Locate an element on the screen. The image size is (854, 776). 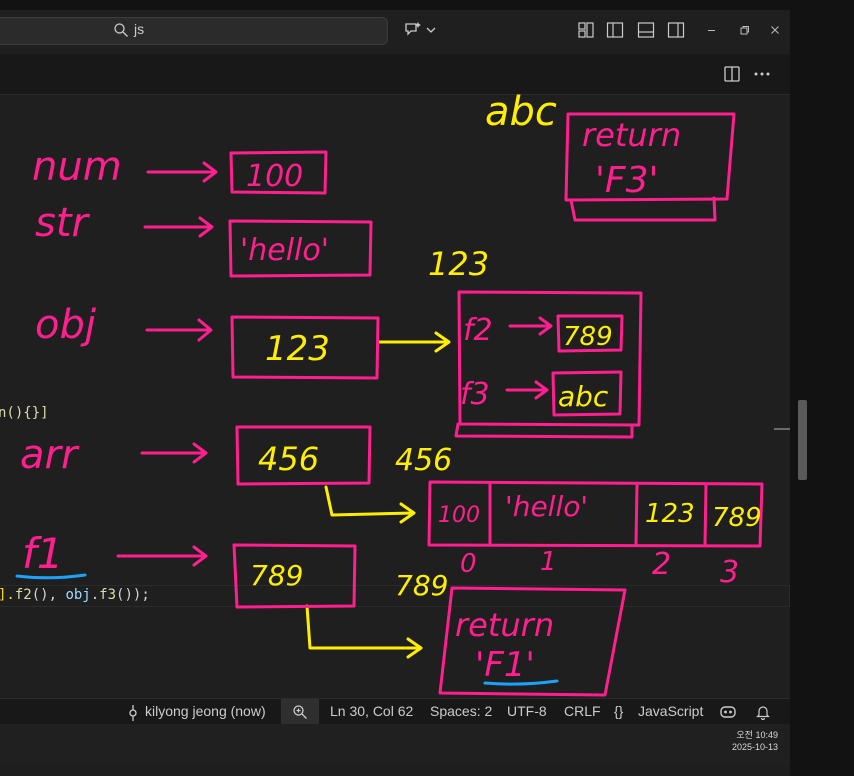
arrow-f1-ref is located at coordinates (364, 631).